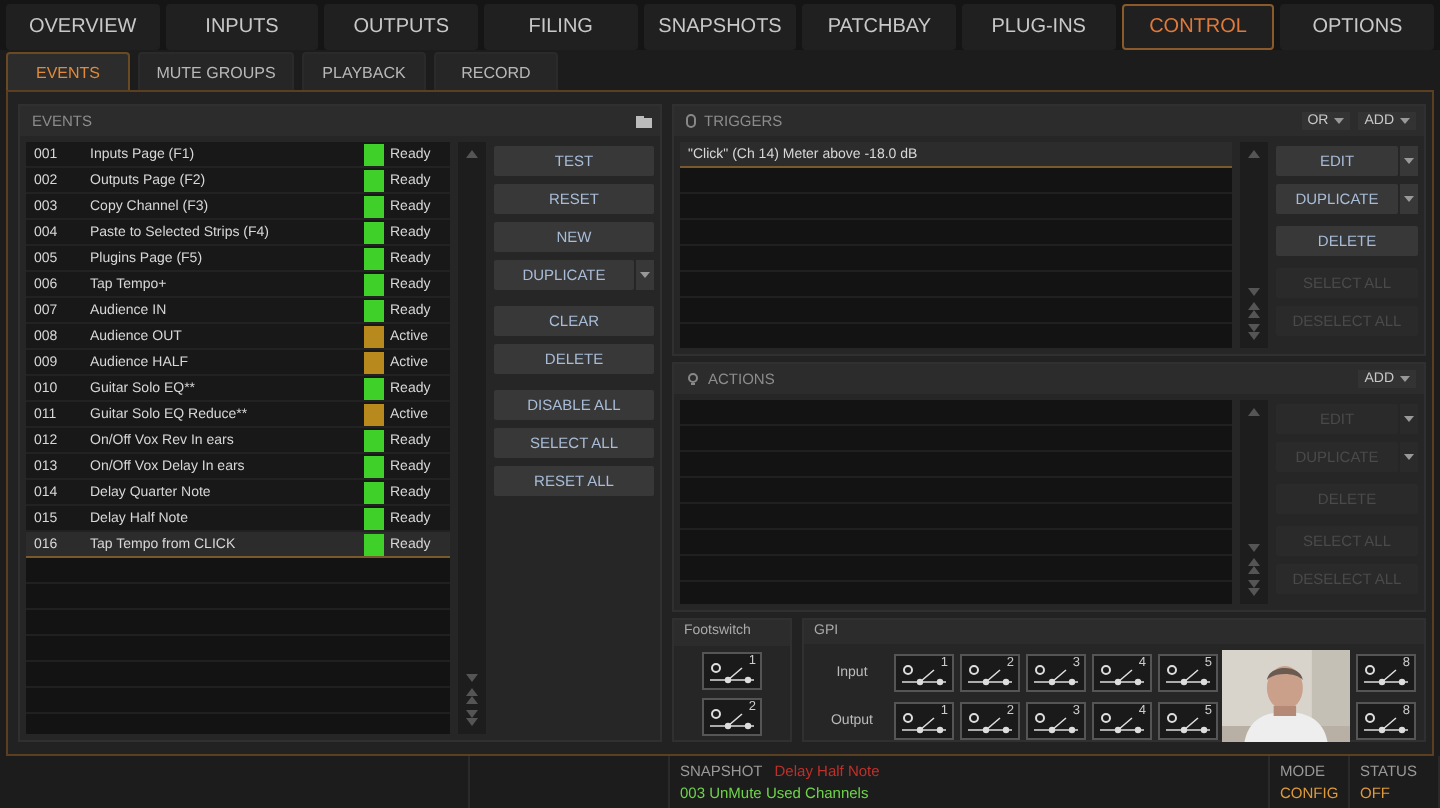 This screenshot has height=808, width=1440. What do you see at coordinates (720, 27) in the screenshot?
I see `nav-tab: SNAPSHOTS` at bounding box center [720, 27].